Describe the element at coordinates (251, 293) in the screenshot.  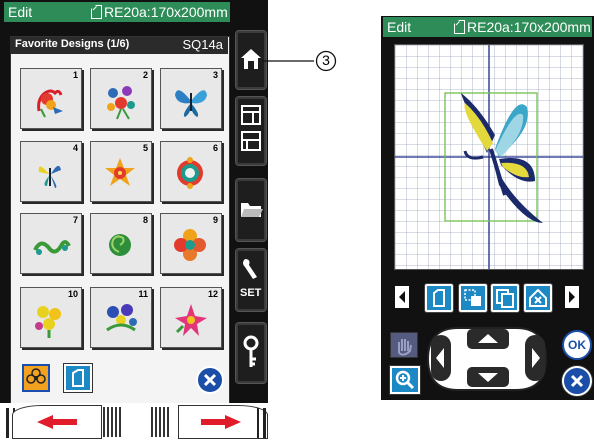
I see `set-label: SET` at that location.